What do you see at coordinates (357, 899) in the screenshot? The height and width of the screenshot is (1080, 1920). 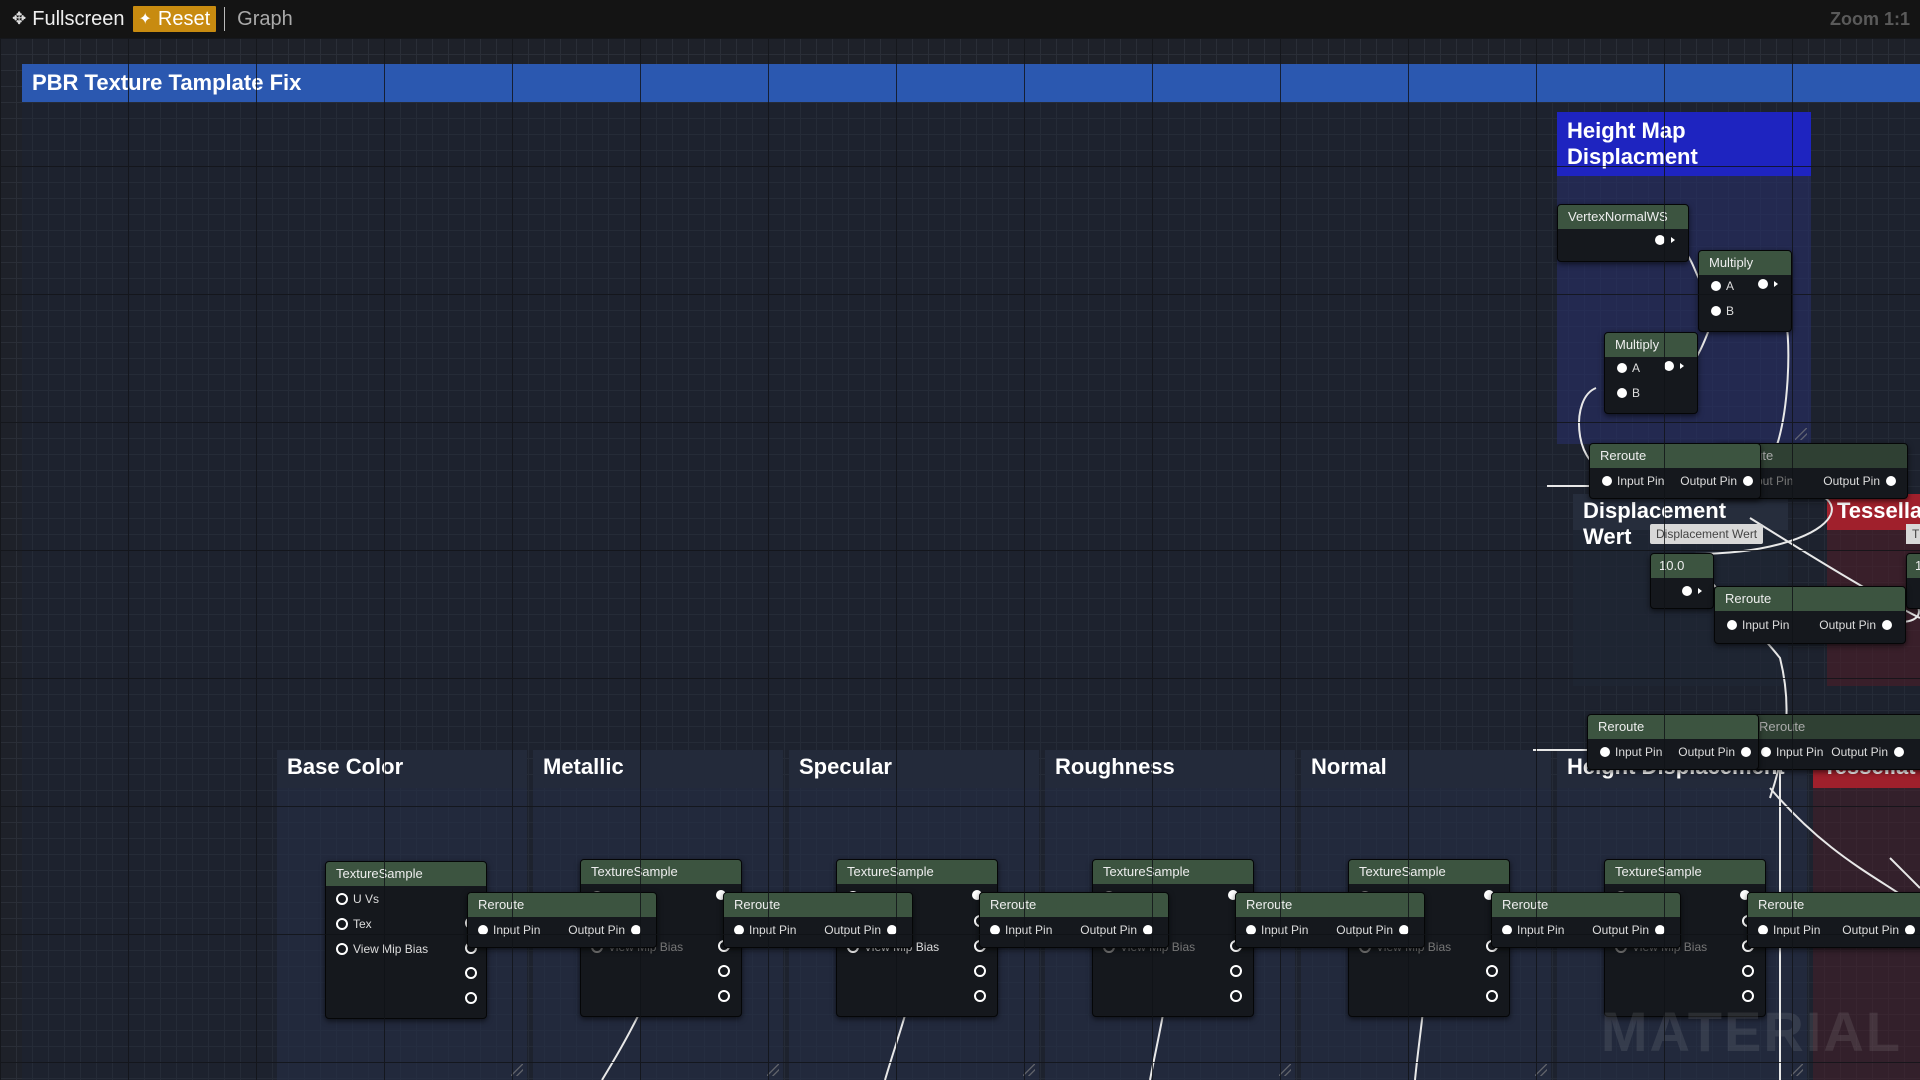 I see `pin-uvs: U Vs` at bounding box center [357, 899].